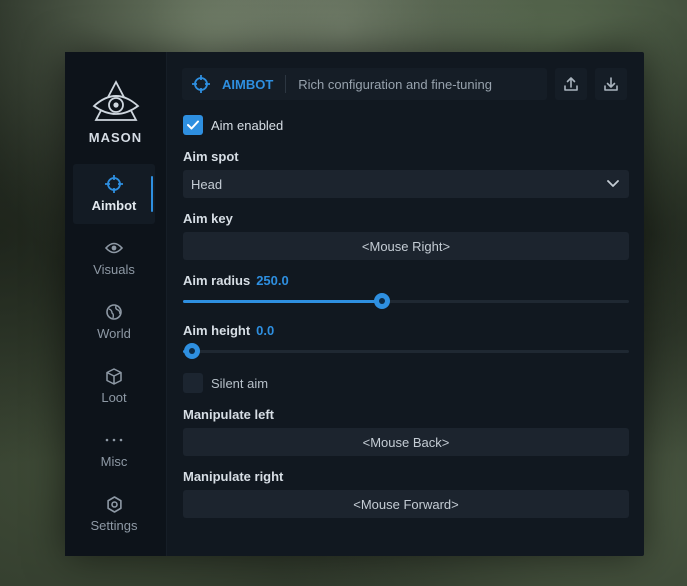 The width and height of the screenshot is (687, 586). I want to click on checkmark-icon, so click(193, 125).